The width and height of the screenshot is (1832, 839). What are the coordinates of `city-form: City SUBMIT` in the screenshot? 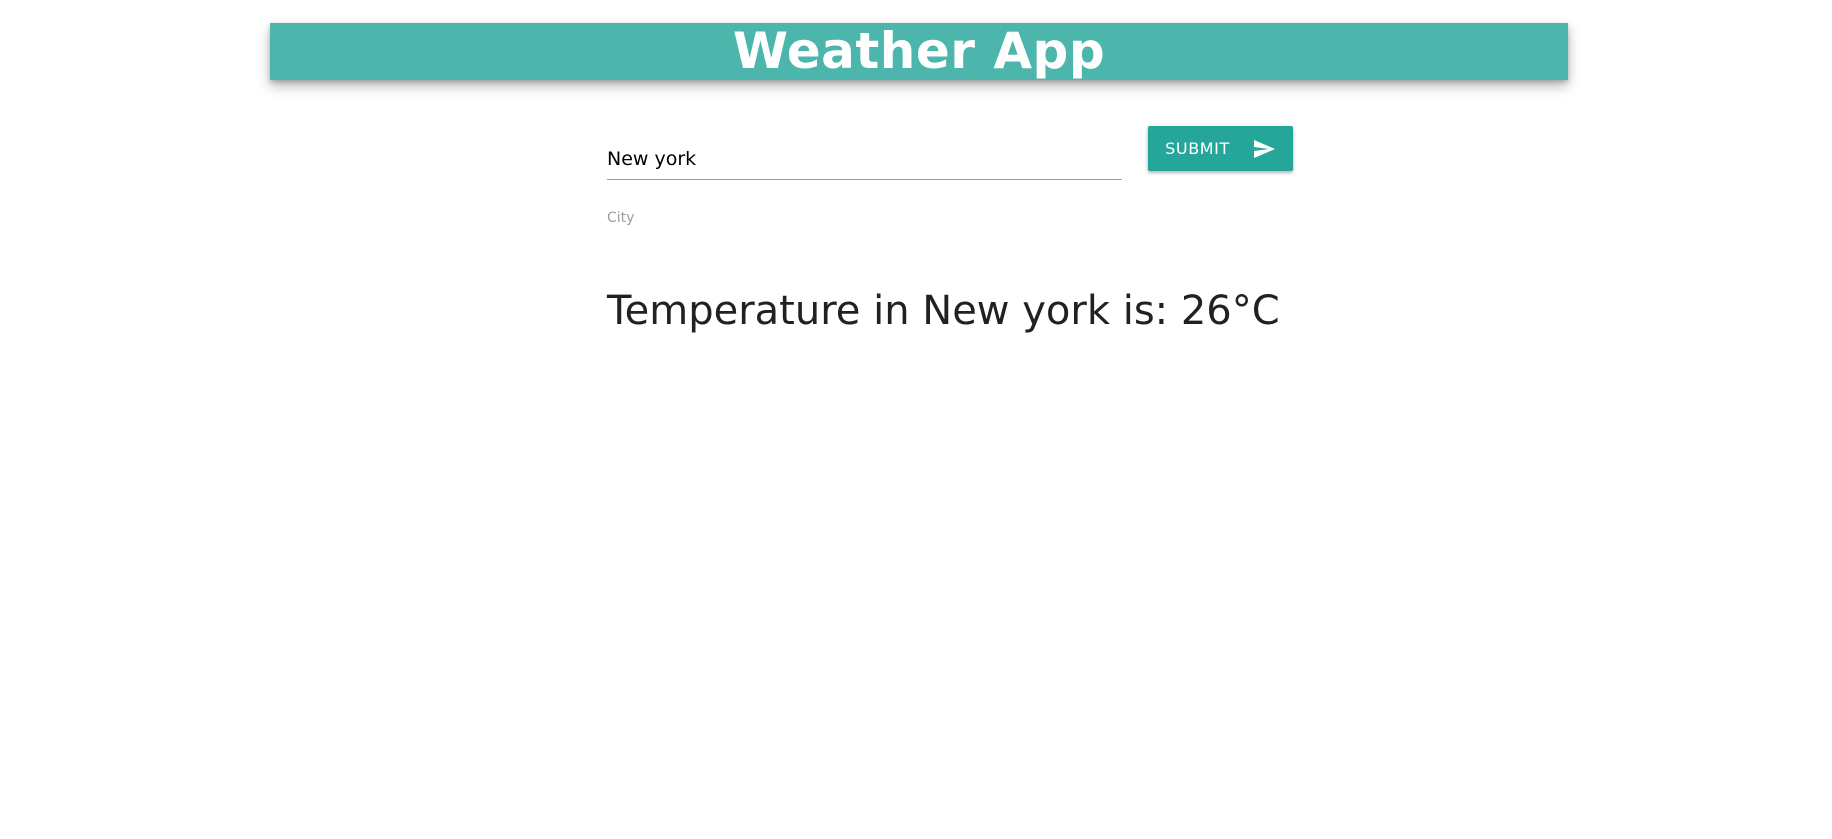 It's located at (950, 180).